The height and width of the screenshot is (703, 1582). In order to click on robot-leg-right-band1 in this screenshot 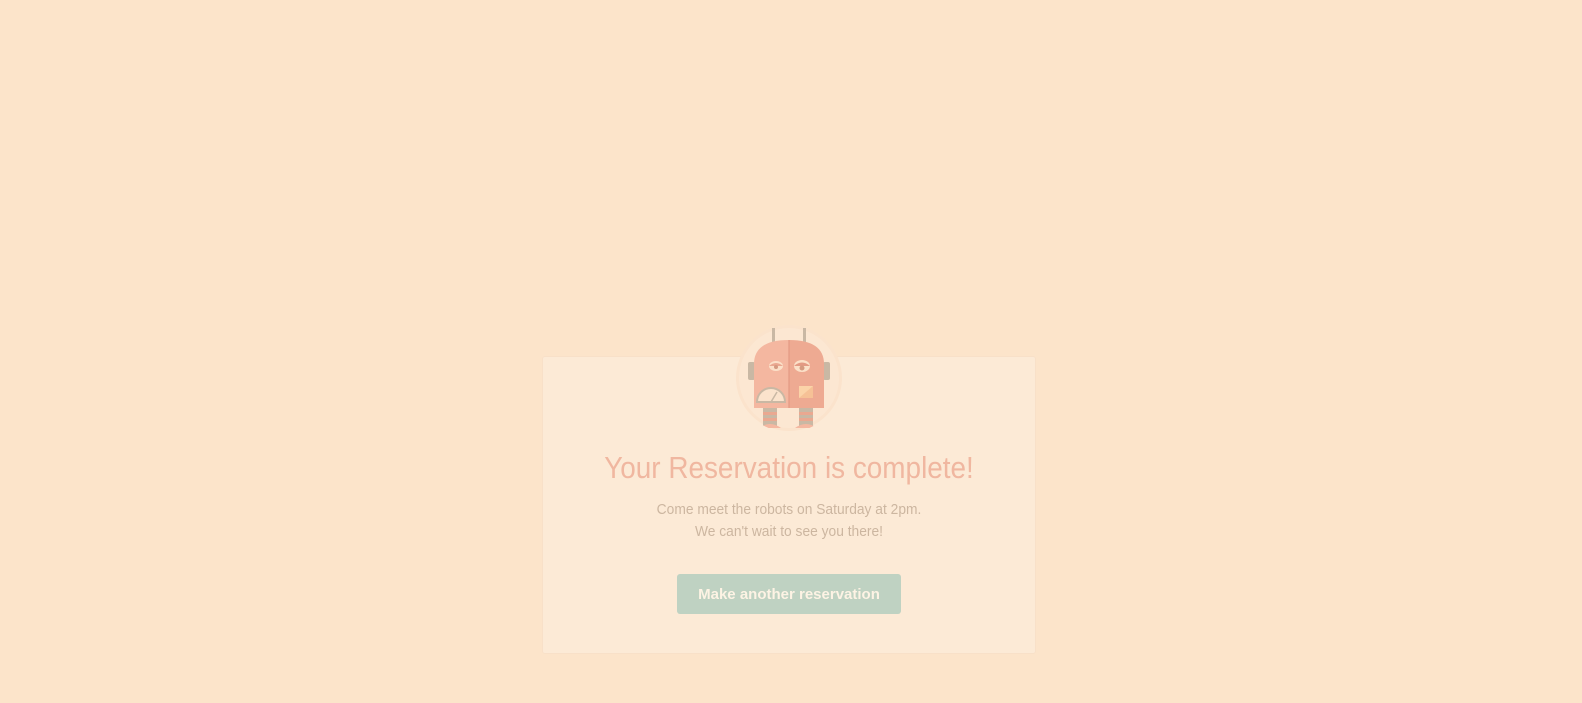, I will do `click(806, 413)`.